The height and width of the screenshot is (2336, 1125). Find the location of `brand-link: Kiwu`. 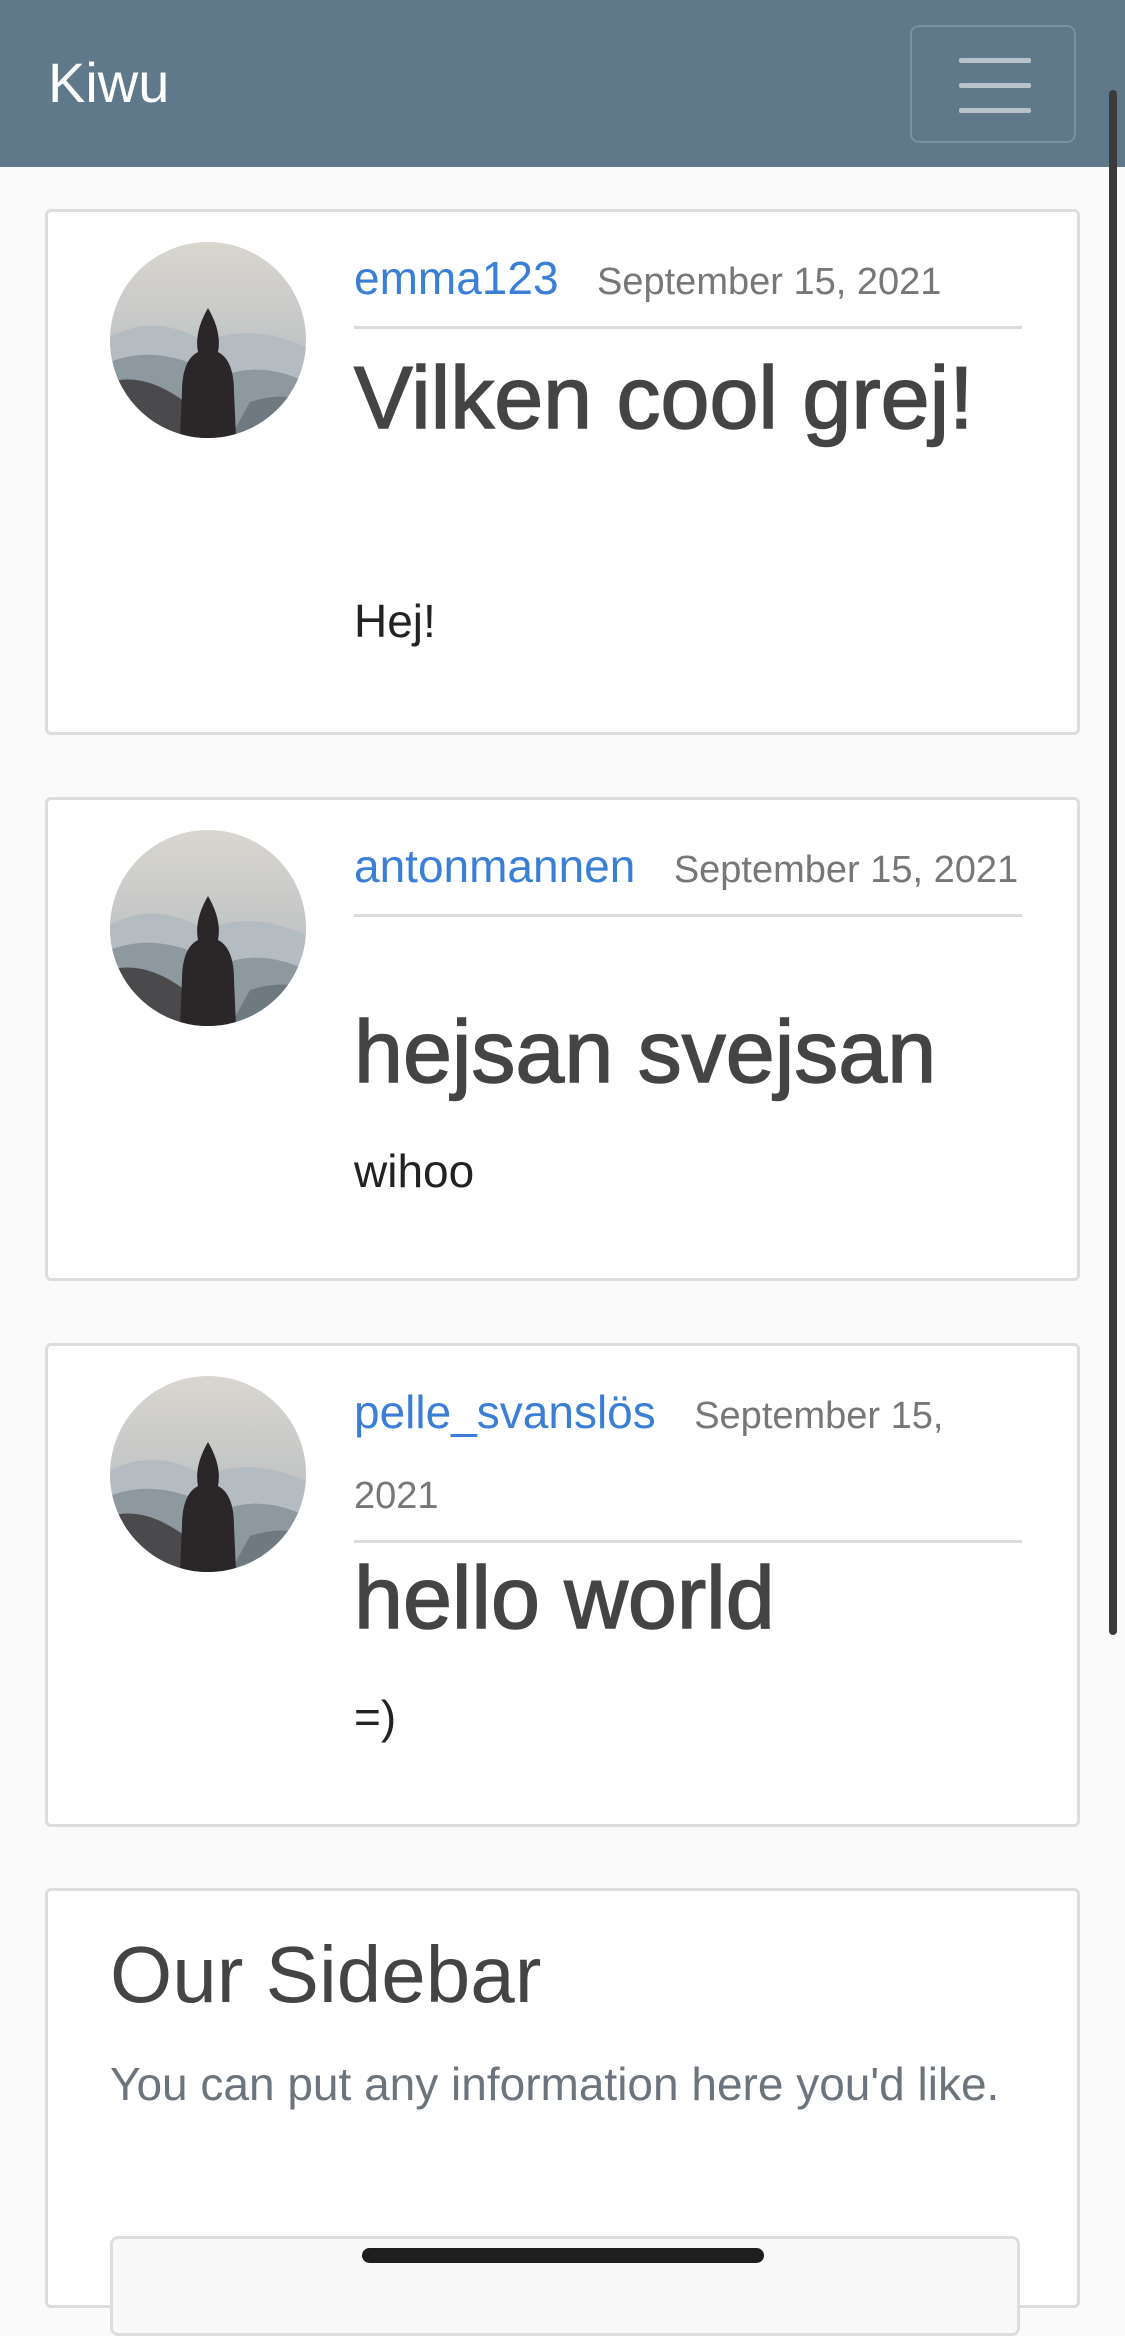

brand-link: Kiwu is located at coordinates (108, 82).